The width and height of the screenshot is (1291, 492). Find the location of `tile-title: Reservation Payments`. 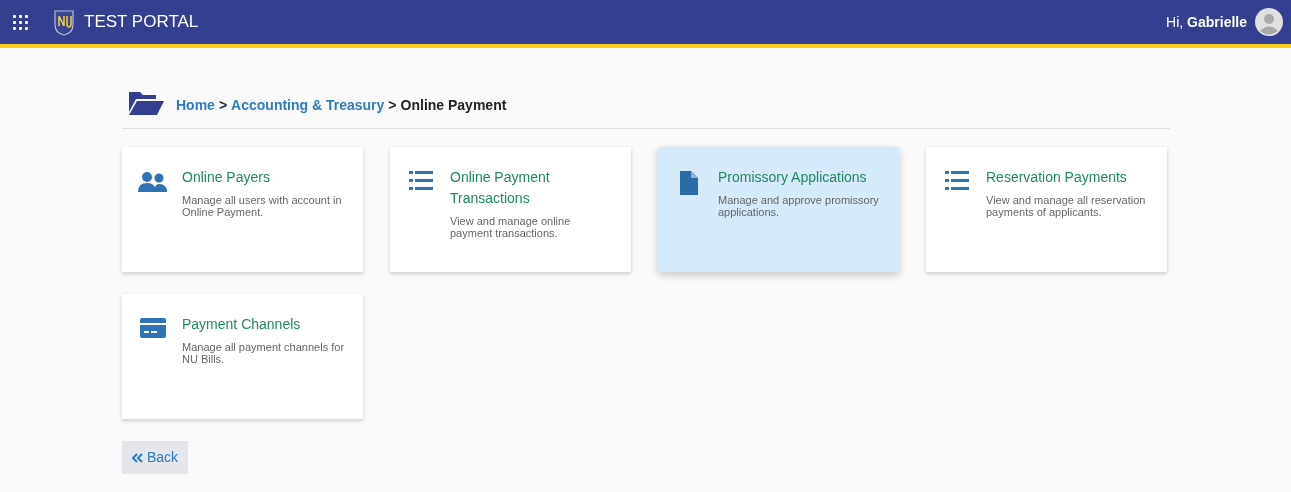

tile-title: Reservation Payments is located at coordinates (1057, 177).